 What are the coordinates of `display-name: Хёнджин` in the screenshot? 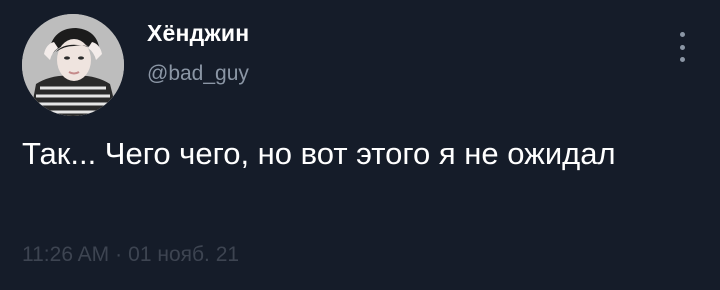 It's located at (198, 33).